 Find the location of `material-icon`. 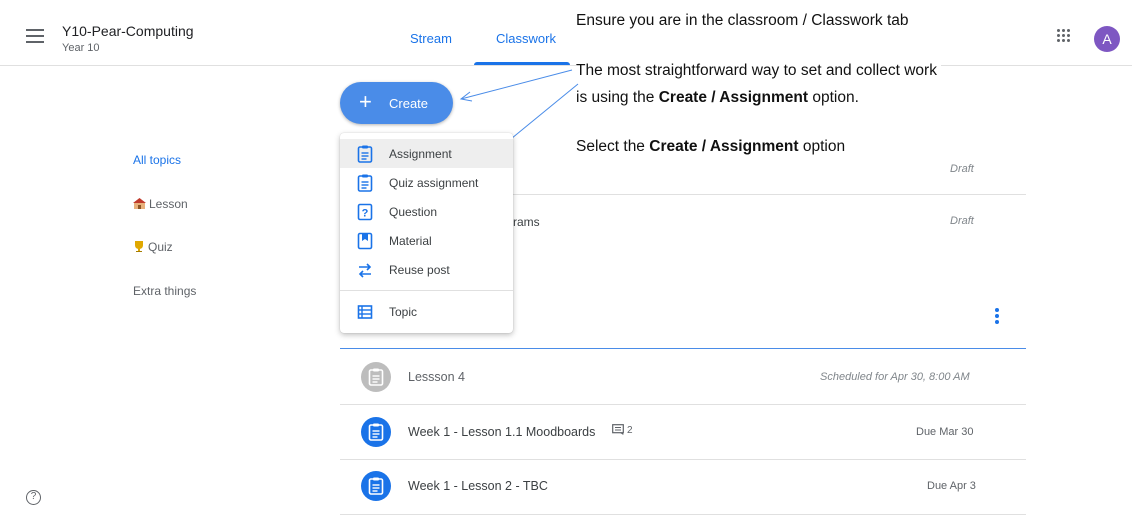

material-icon is located at coordinates (365, 241).